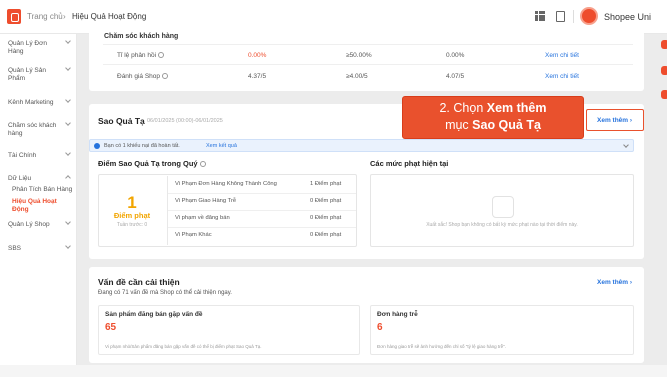 Image resolution: width=667 pixels, height=377 pixels. I want to click on view-result-link: Xem kết quả, so click(221, 146).